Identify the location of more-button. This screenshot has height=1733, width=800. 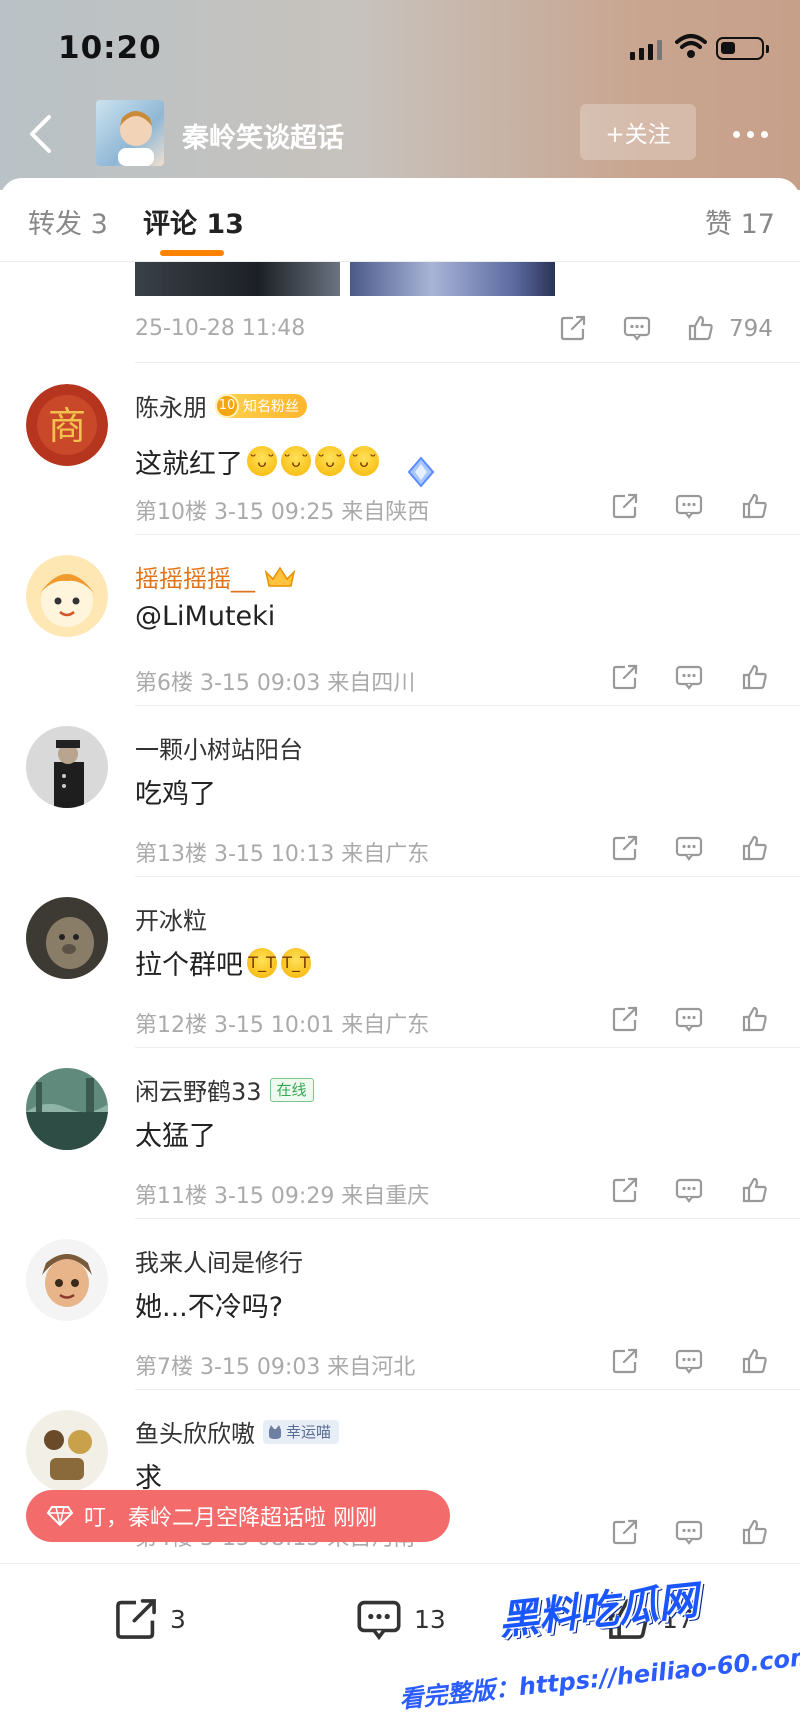
(750, 134).